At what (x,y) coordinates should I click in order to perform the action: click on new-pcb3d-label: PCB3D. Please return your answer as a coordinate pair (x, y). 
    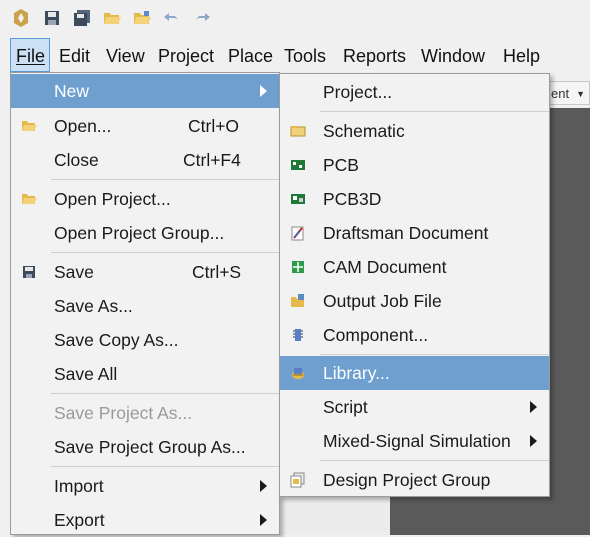
    Looking at the image, I should click on (352, 198).